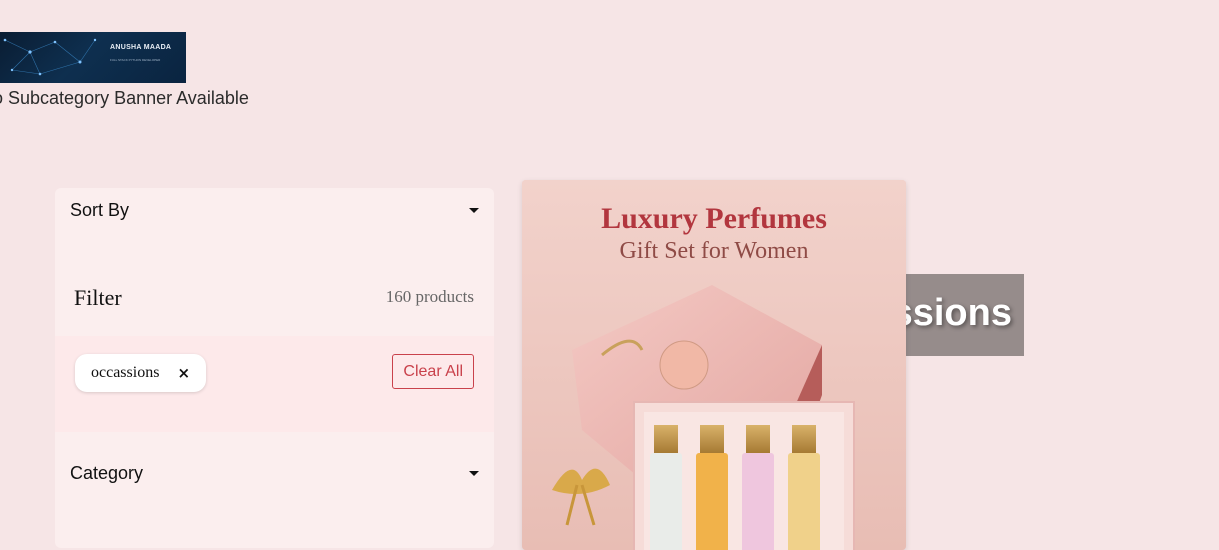 The width and height of the screenshot is (1219, 550). I want to click on no-banner-message: o Subcategory Banner Available, so click(124, 98).